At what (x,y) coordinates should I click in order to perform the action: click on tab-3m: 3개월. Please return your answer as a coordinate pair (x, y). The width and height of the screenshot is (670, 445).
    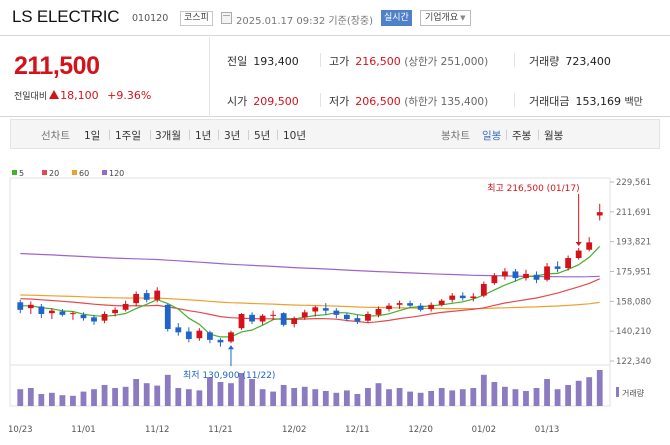
    Looking at the image, I should click on (168, 135).